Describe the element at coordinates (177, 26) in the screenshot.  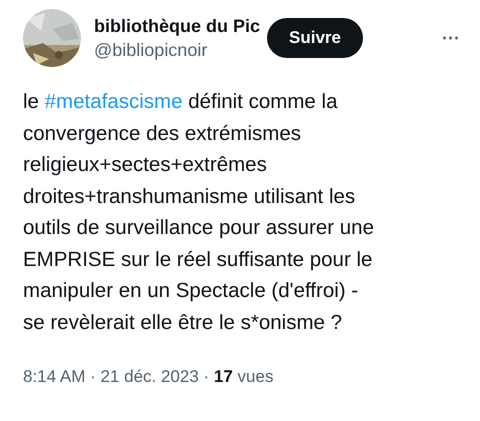
I see `author-name: bibliothèque du Pic` at that location.